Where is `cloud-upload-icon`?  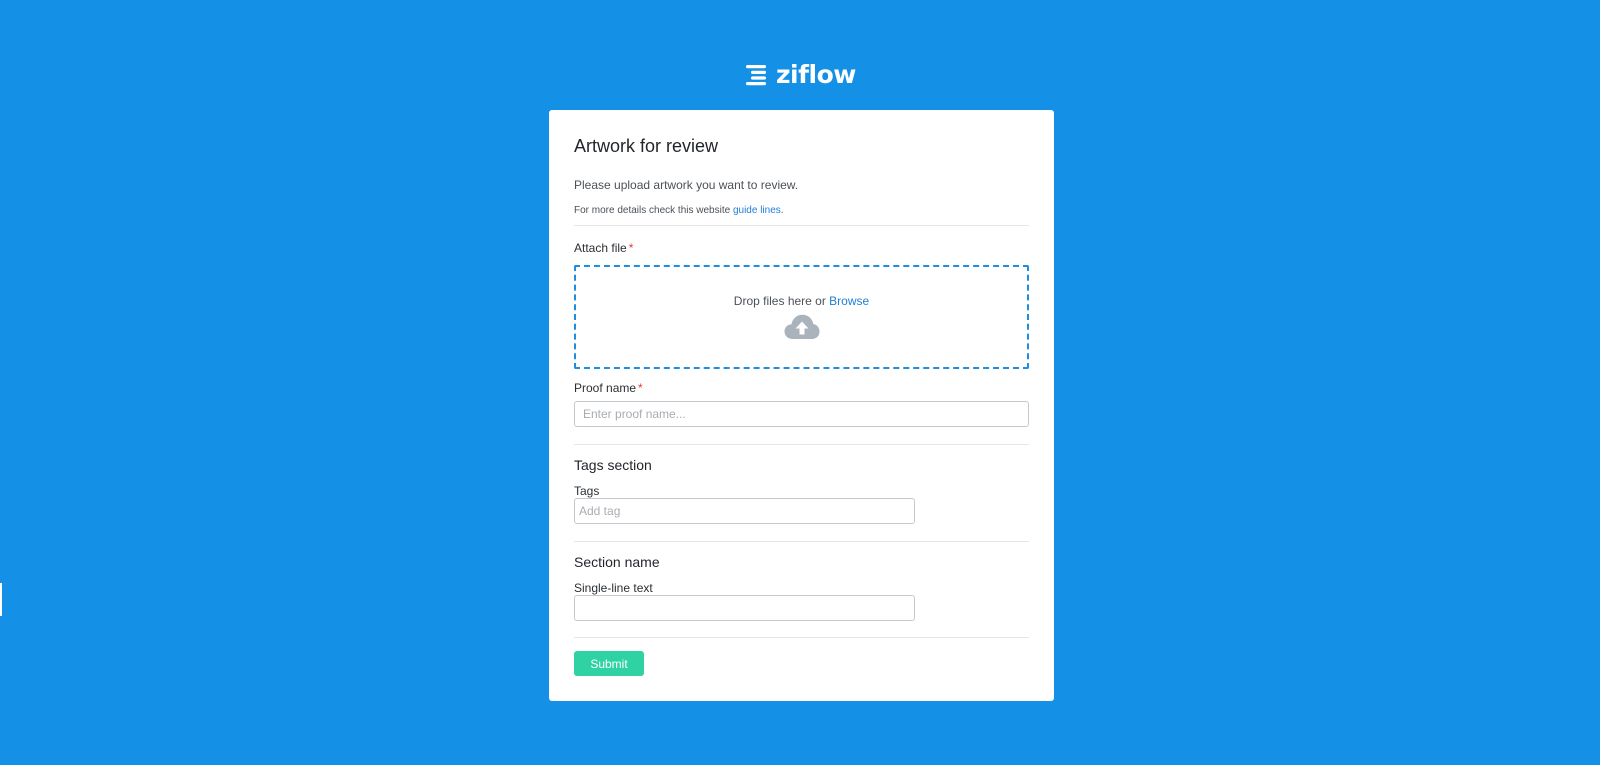
cloud-upload-icon is located at coordinates (801, 326).